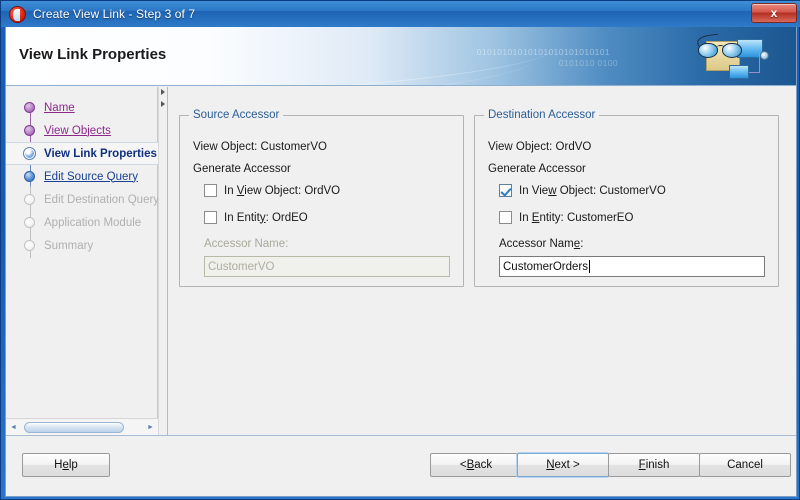 This screenshot has height=500, width=800. What do you see at coordinates (100, 153) in the screenshot?
I see `sidebar-item-label: View Link Properties` at bounding box center [100, 153].